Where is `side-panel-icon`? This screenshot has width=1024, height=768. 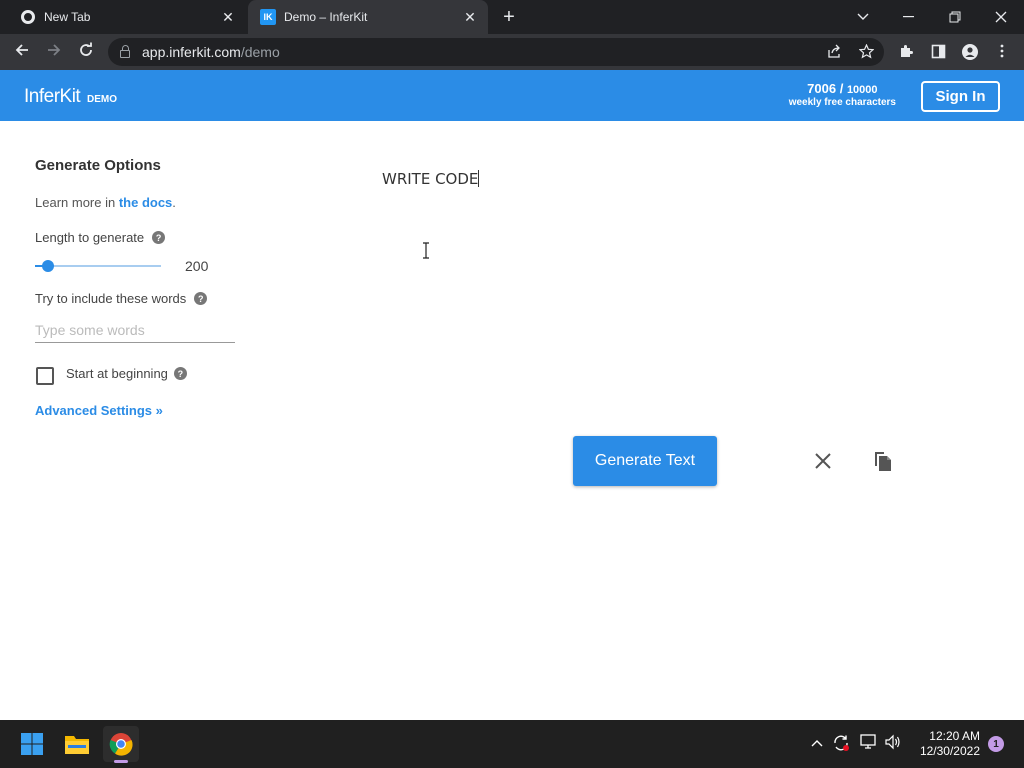 side-panel-icon is located at coordinates (938, 52).